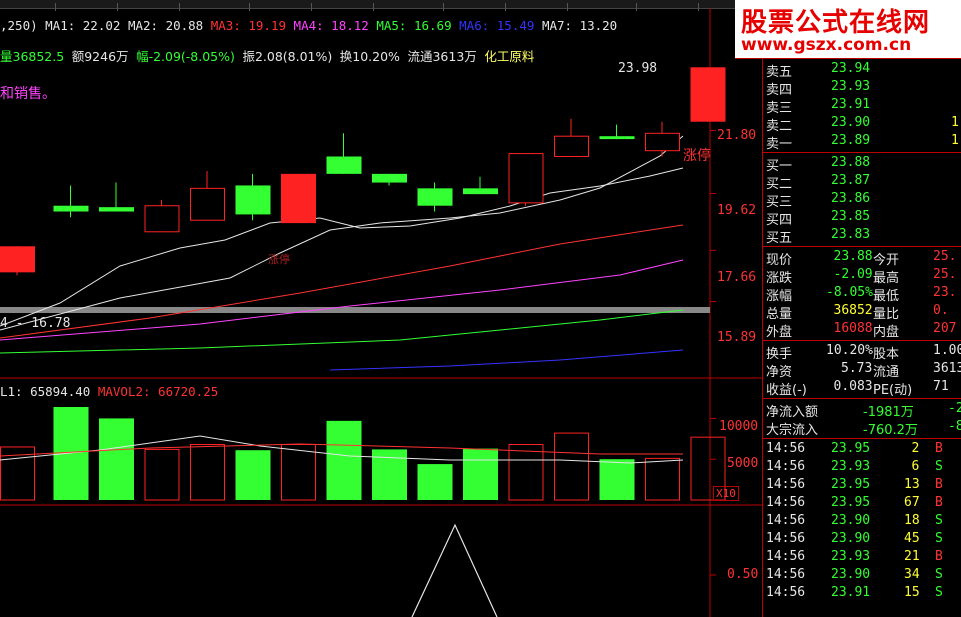 The image size is (961, 617). Describe the element at coordinates (355, 310) in the screenshot. I see `price-band` at that location.